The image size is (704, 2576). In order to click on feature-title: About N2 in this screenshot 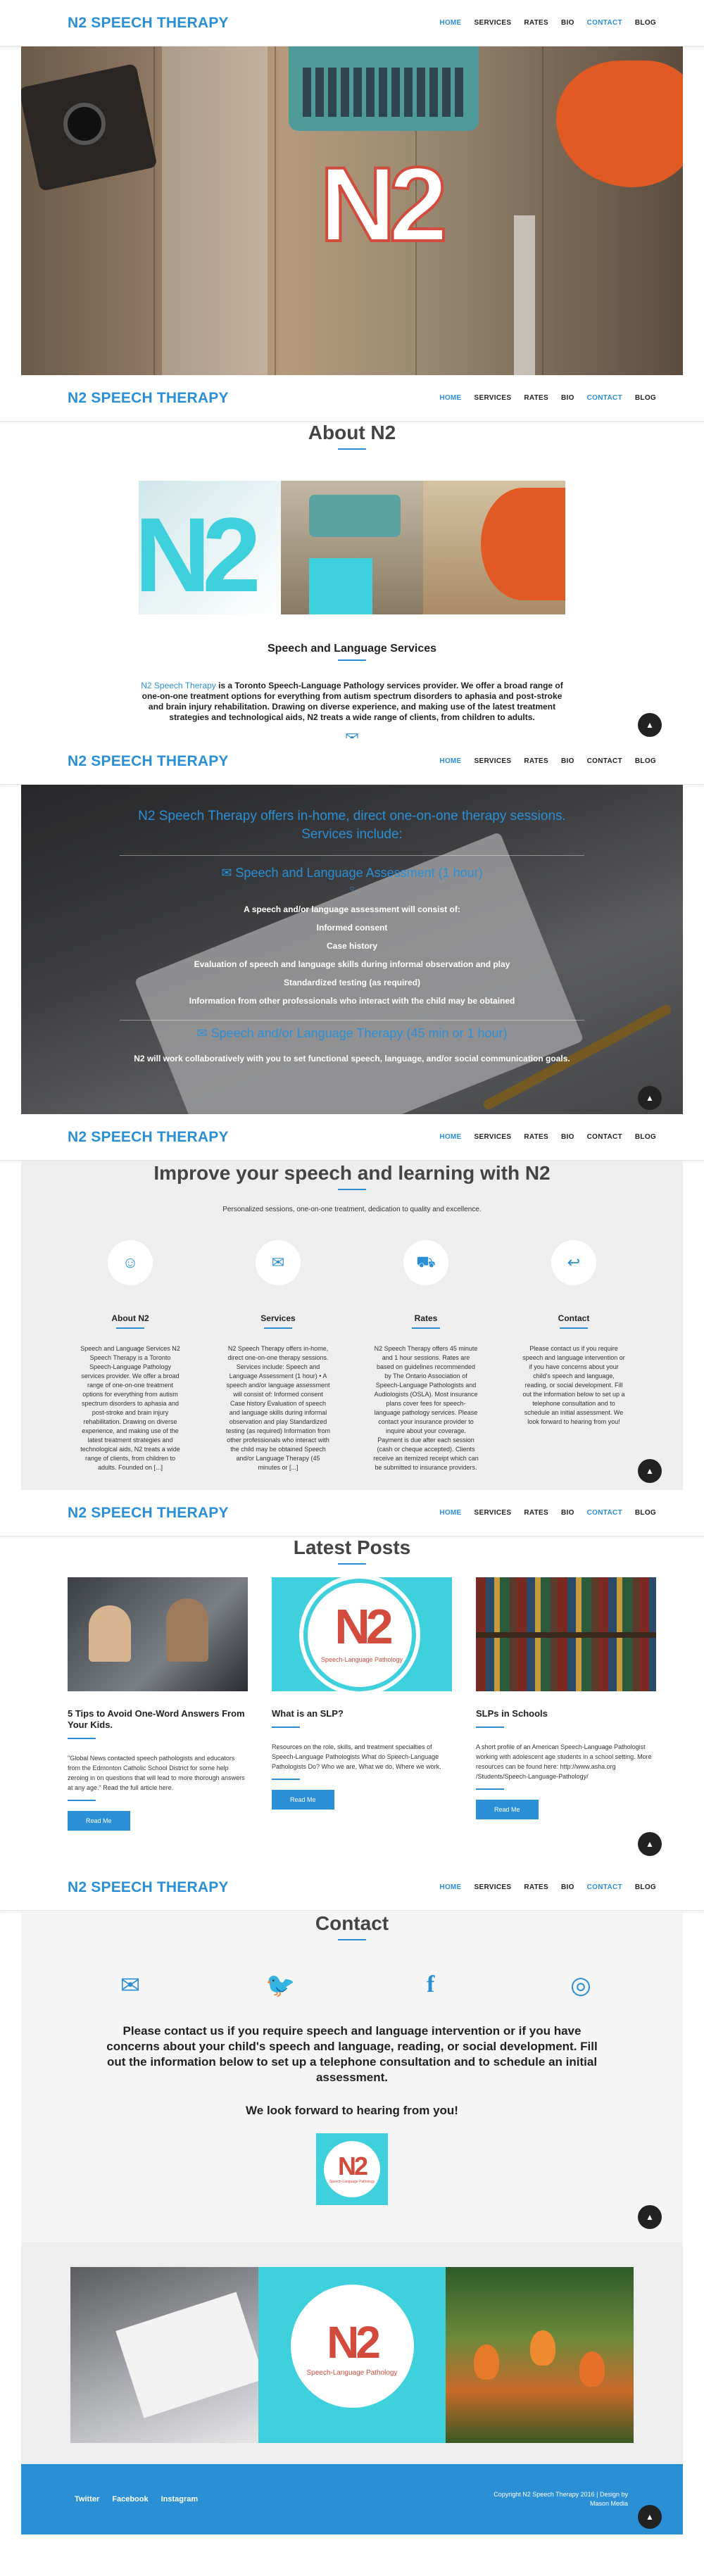, I will do `click(130, 1318)`.